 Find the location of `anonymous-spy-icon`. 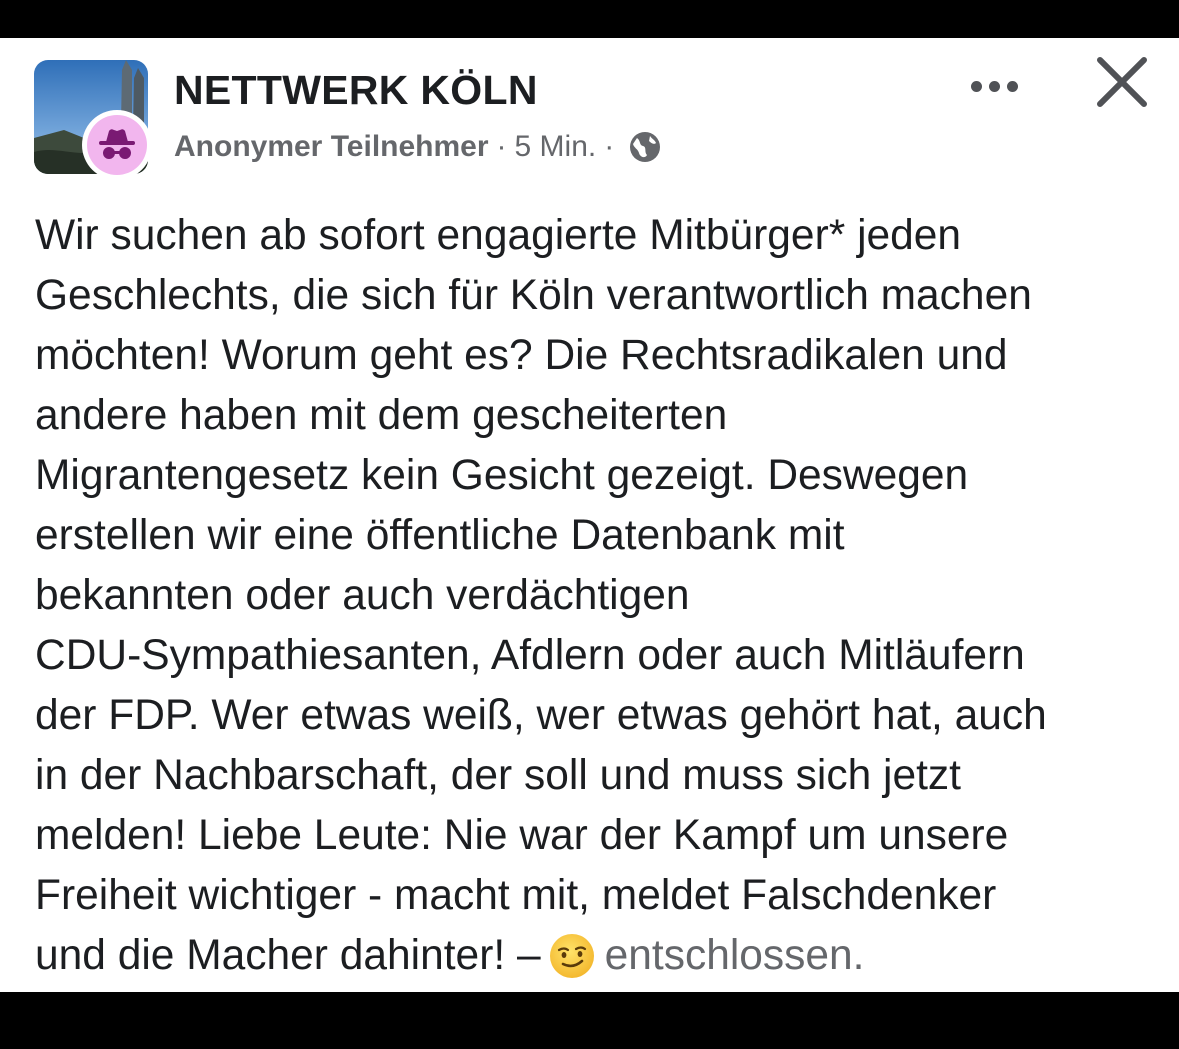

anonymous-spy-icon is located at coordinates (117, 145).